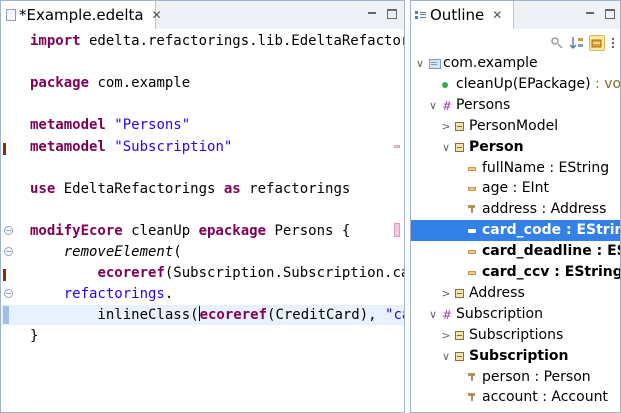 The image size is (621, 413). I want to click on tree-node: ∨ # Persons, so click(515, 105).